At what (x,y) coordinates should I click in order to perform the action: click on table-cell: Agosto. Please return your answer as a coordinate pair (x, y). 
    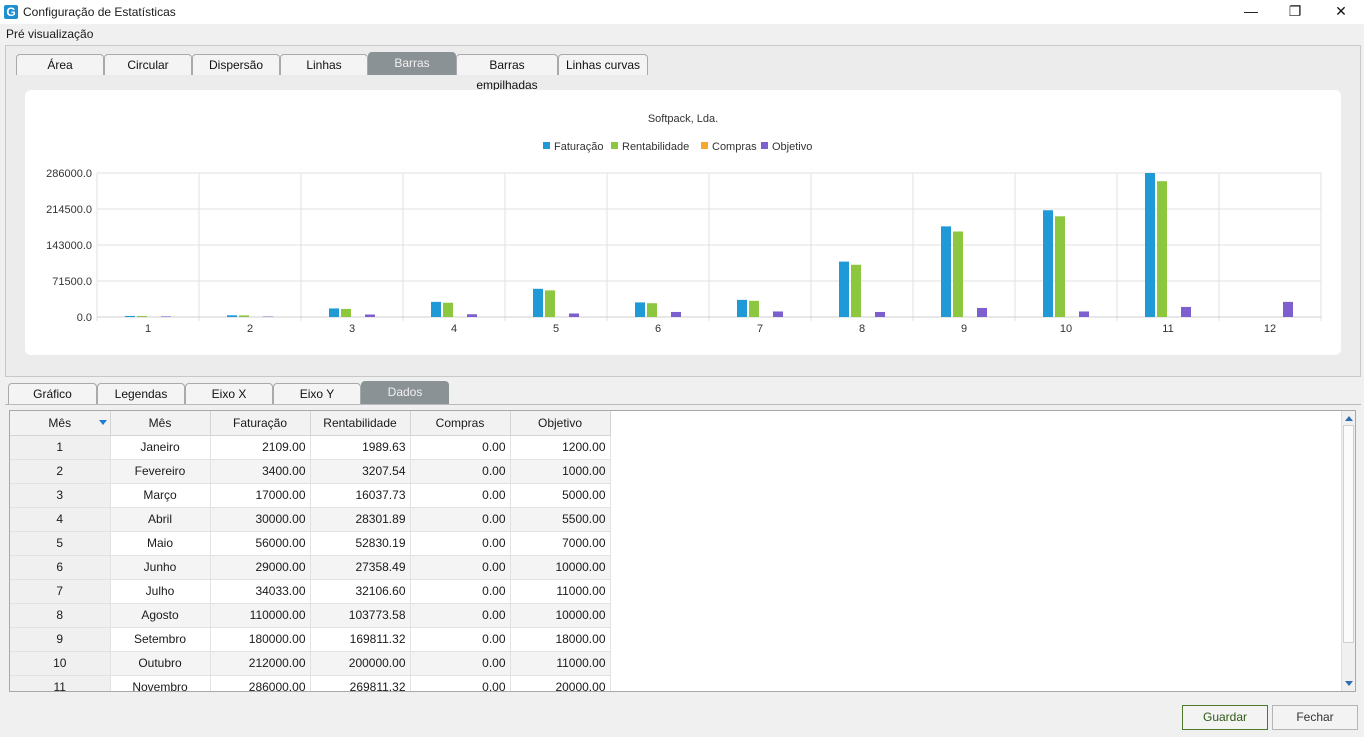
    Looking at the image, I should click on (160, 615).